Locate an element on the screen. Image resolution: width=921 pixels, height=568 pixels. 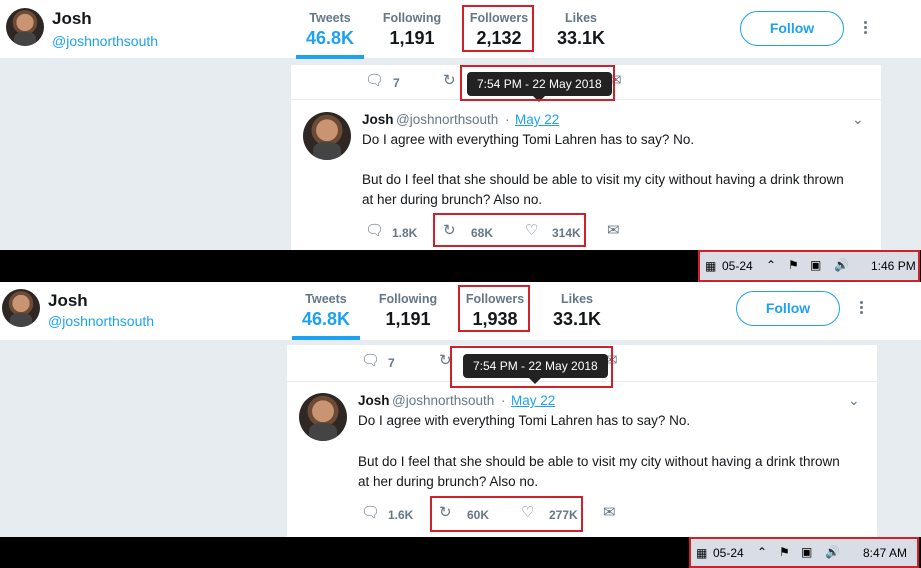
reply-count: 1.6K is located at coordinates (401, 515).